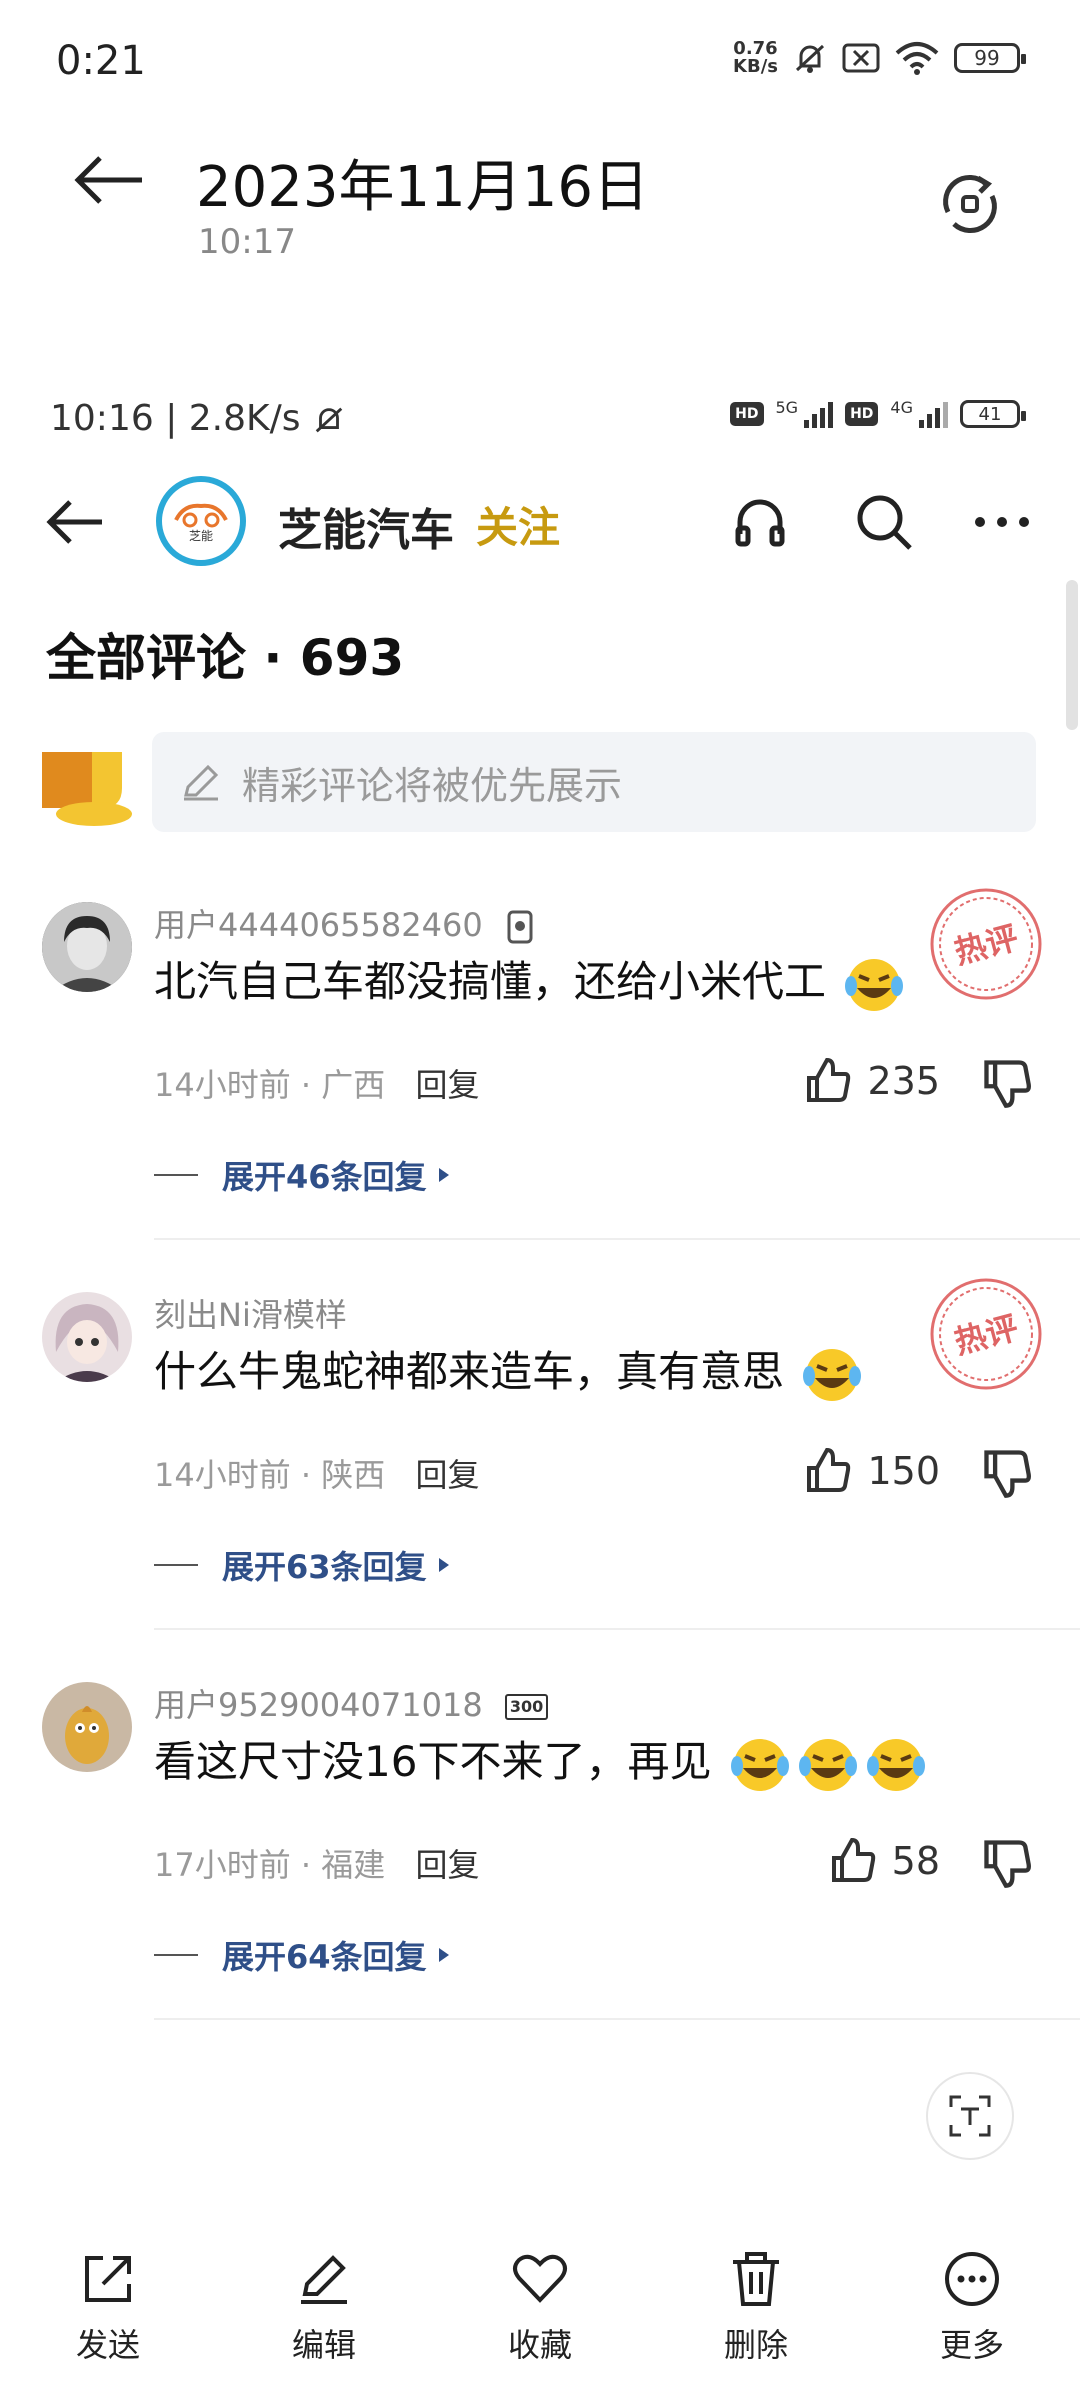 This screenshot has height=2400, width=1080. Describe the element at coordinates (324, 2307) in the screenshot. I see `edit-button: 编辑` at that location.